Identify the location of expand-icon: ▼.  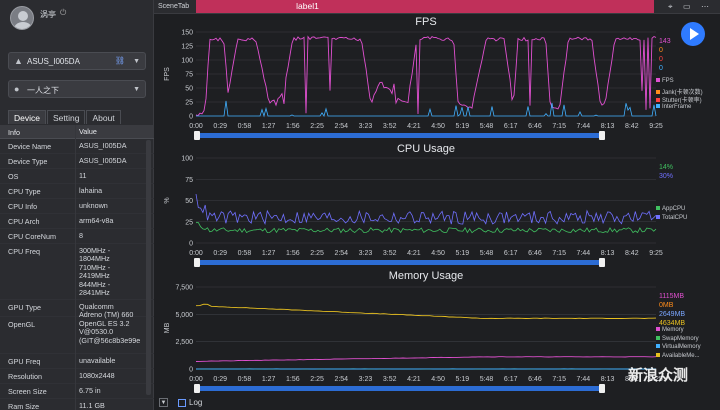
(163, 402).